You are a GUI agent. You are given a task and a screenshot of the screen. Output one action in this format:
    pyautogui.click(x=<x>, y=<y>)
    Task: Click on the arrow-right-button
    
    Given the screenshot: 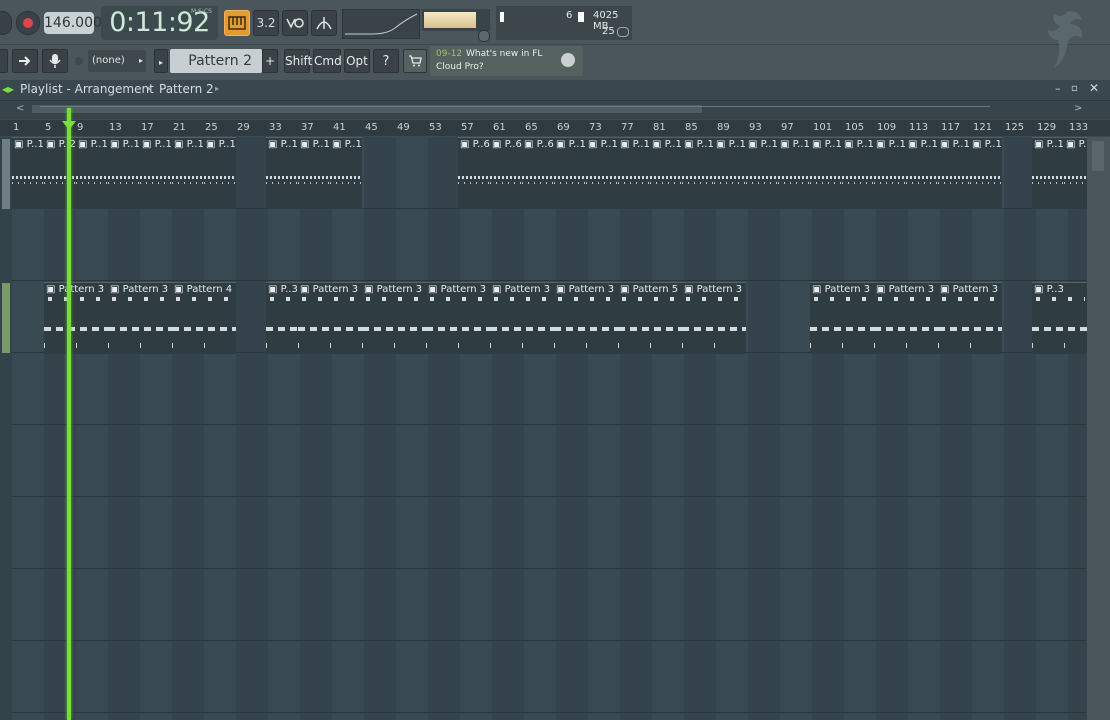 What is the action you would take?
    pyautogui.click(x=25, y=61)
    